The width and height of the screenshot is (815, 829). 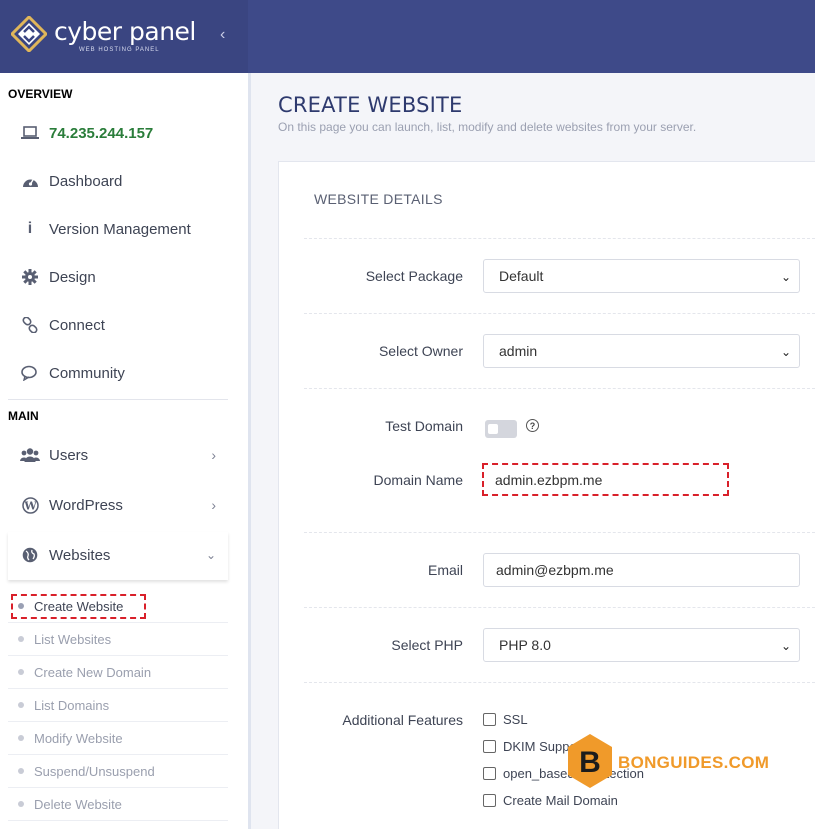 I want to click on package-select: Default ⌄, so click(x=641, y=276).